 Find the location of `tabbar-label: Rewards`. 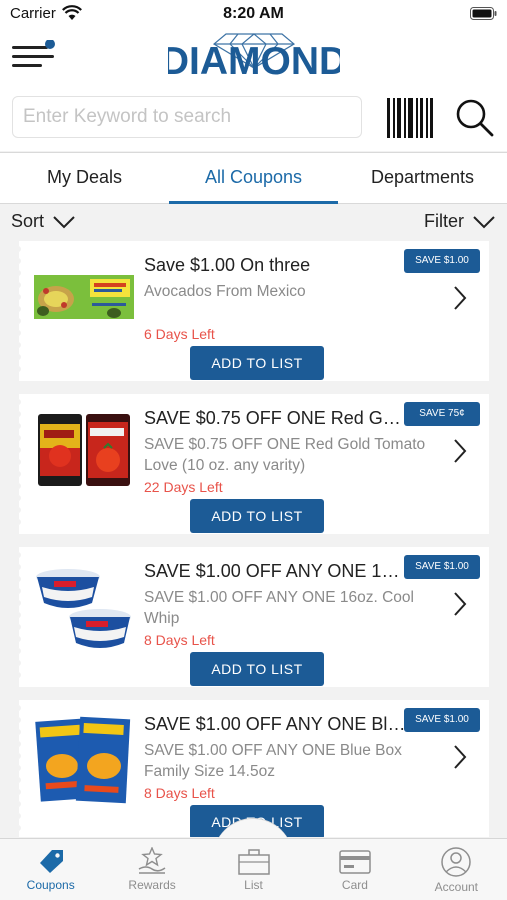

tabbar-label: Rewards is located at coordinates (152, 885).